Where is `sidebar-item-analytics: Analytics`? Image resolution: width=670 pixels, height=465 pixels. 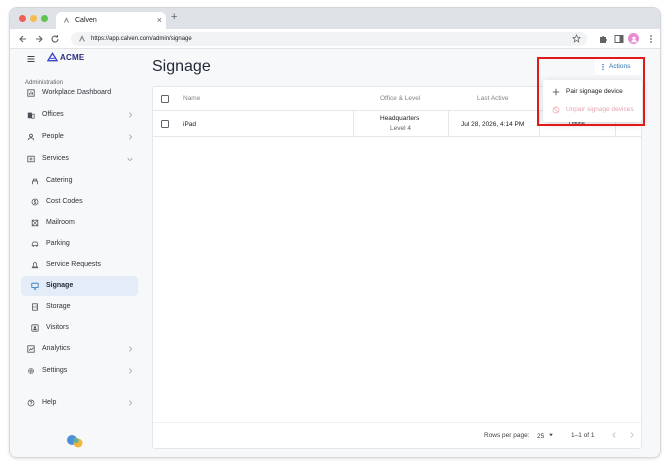 sidebar-item-analytics: Analytics is located at coordinates (79, 349).